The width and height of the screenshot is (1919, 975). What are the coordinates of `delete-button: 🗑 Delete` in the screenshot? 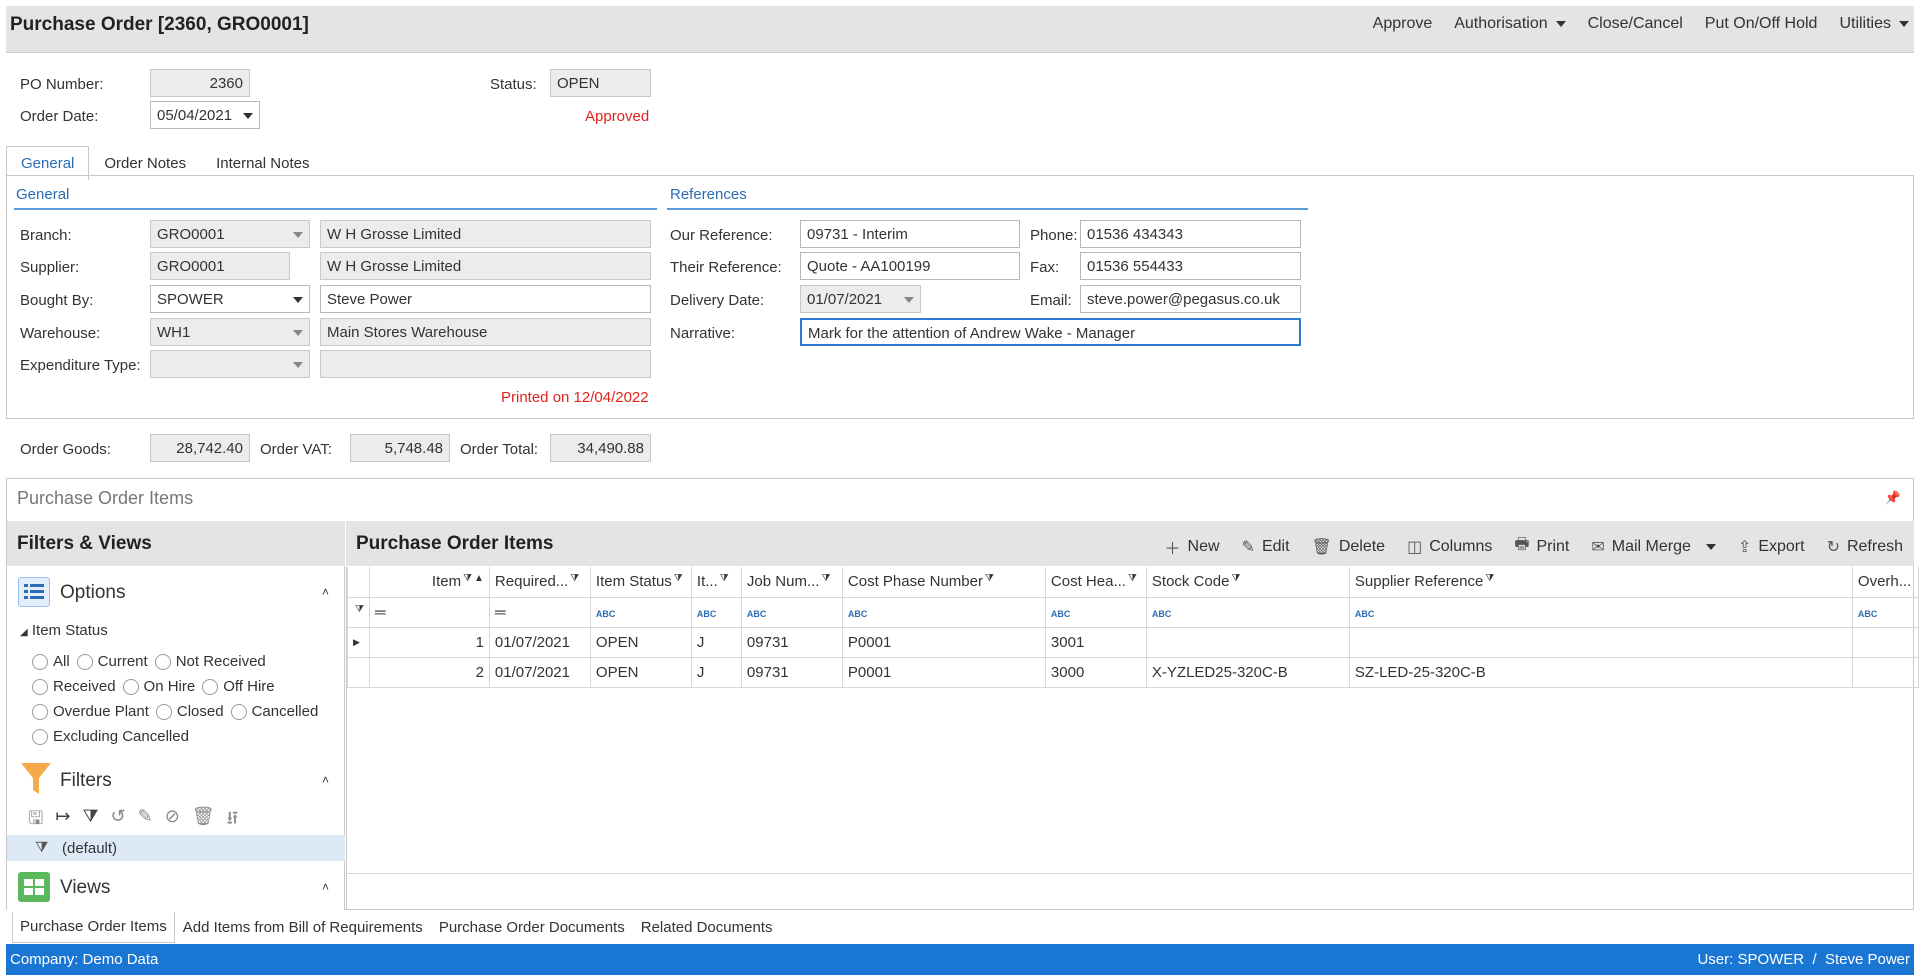 It's located at (1349, 546).